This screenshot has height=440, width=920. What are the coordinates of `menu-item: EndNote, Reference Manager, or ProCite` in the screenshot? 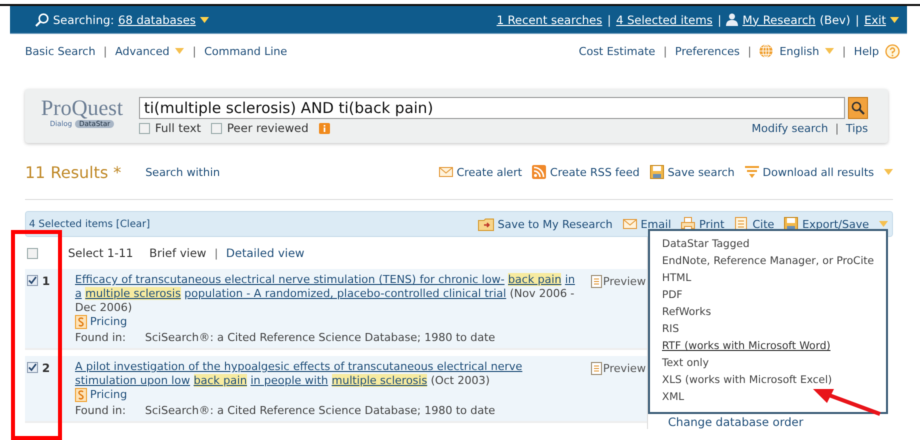 It's located at (769, 261).